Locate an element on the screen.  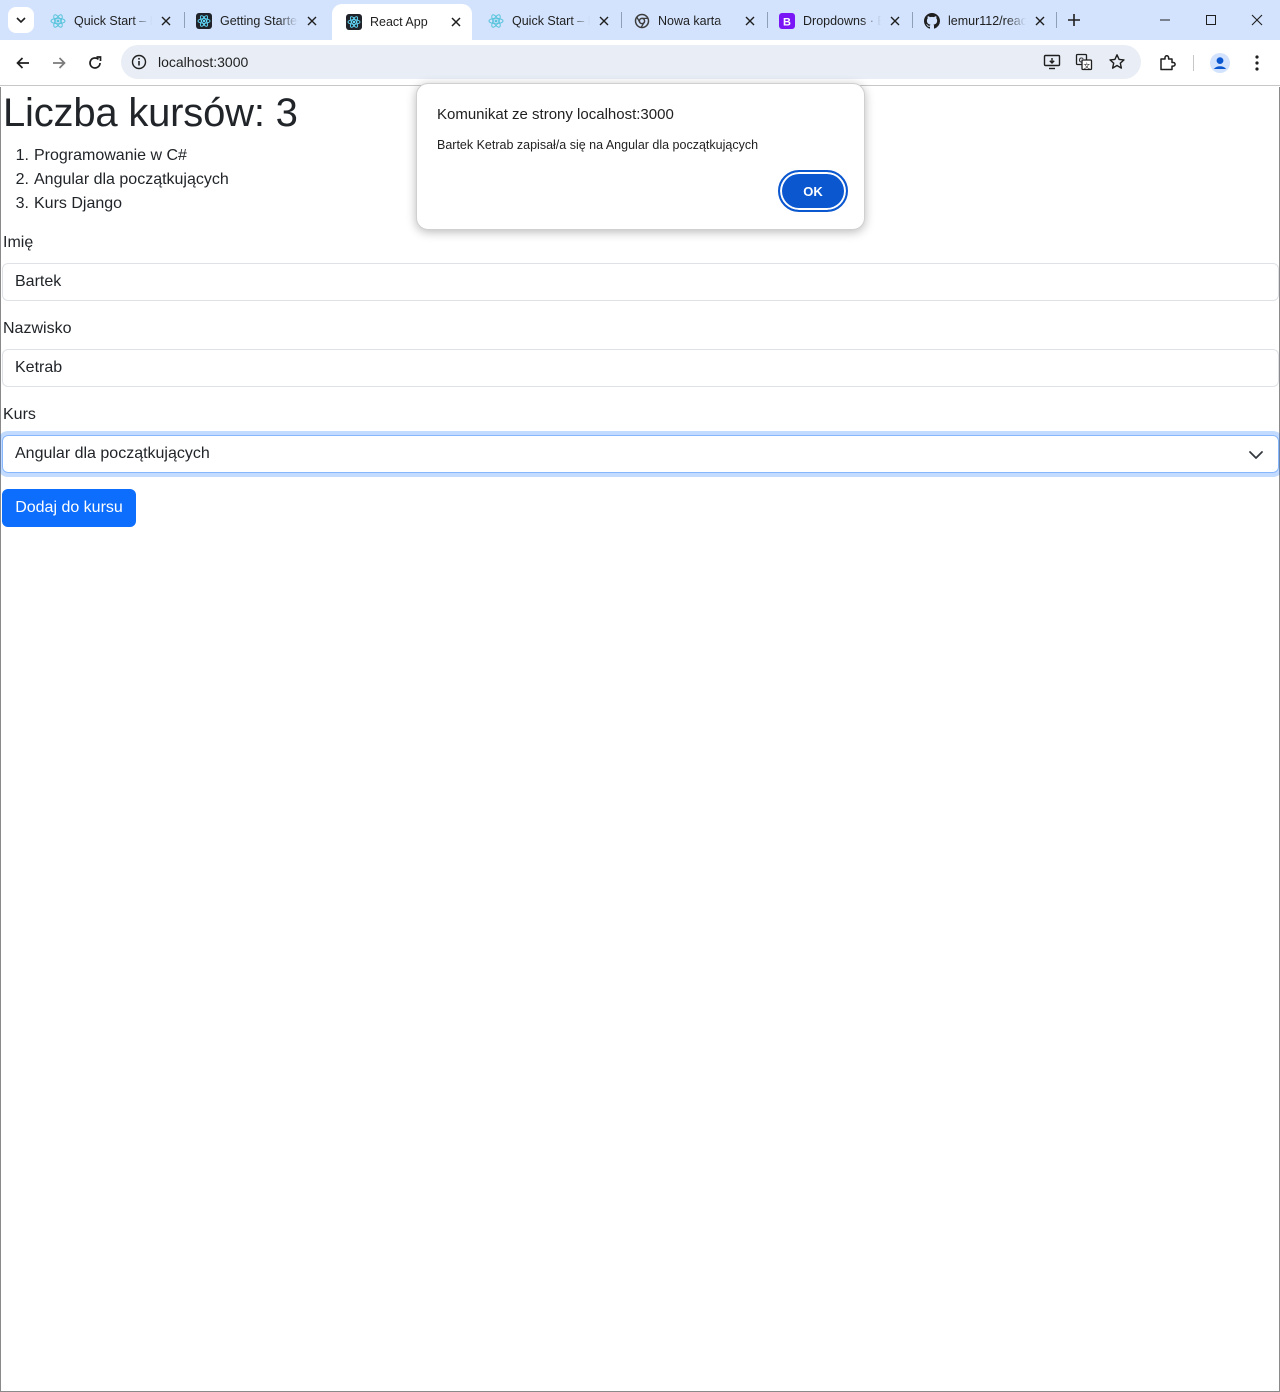
course-label: Kurs is located at coordinates (19, 414).